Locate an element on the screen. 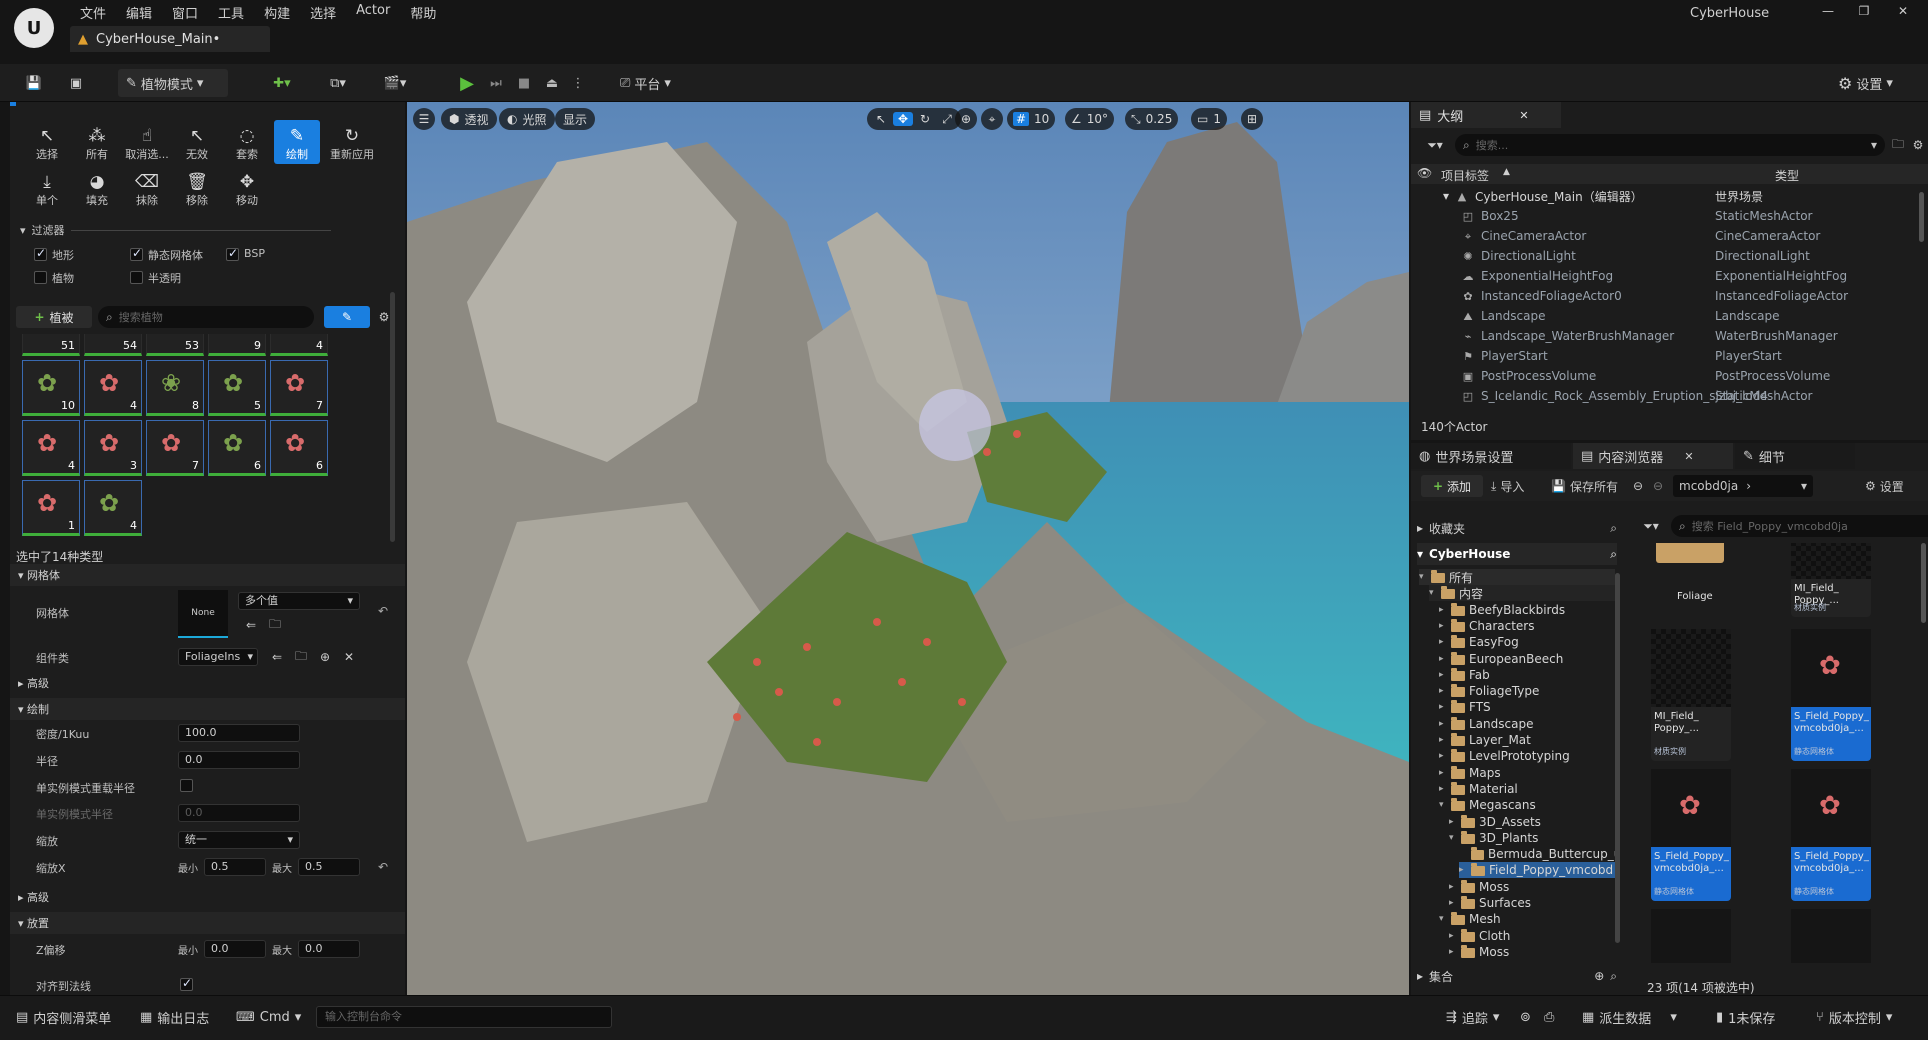 The image size is (1928, 1040). outliner-actor-row: ✺ DirectionalLight DirectionalLight is located at coordinates (1669, 256).